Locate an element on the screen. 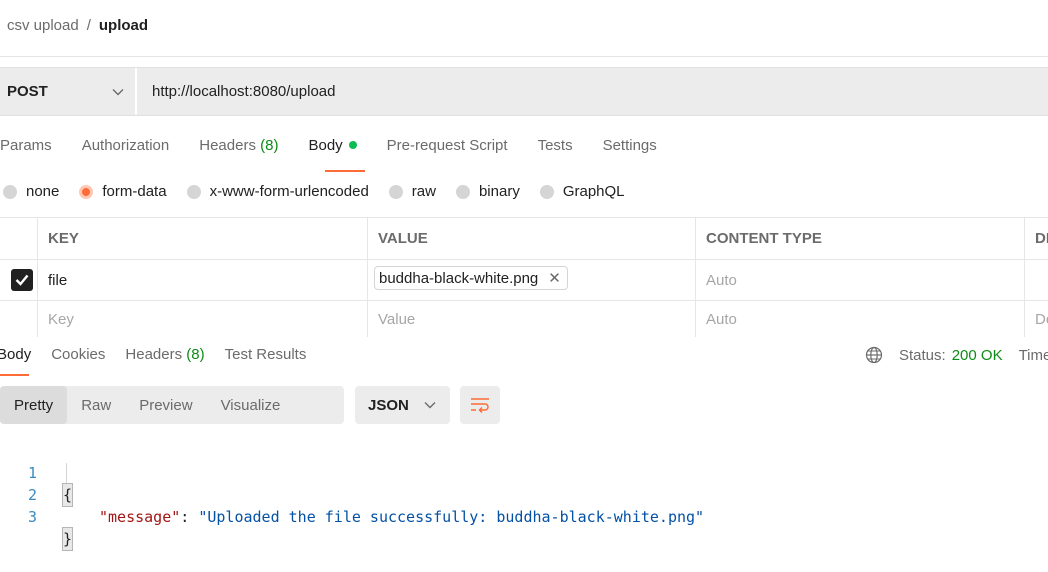 This screenshot has width=1048, height=572. json-colon: : is located at coordinates (189, 517).